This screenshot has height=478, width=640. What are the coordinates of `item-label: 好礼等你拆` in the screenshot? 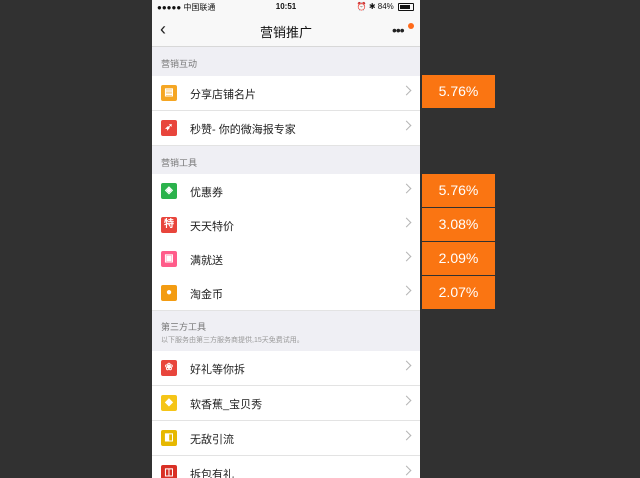 It's located at (217, 370).